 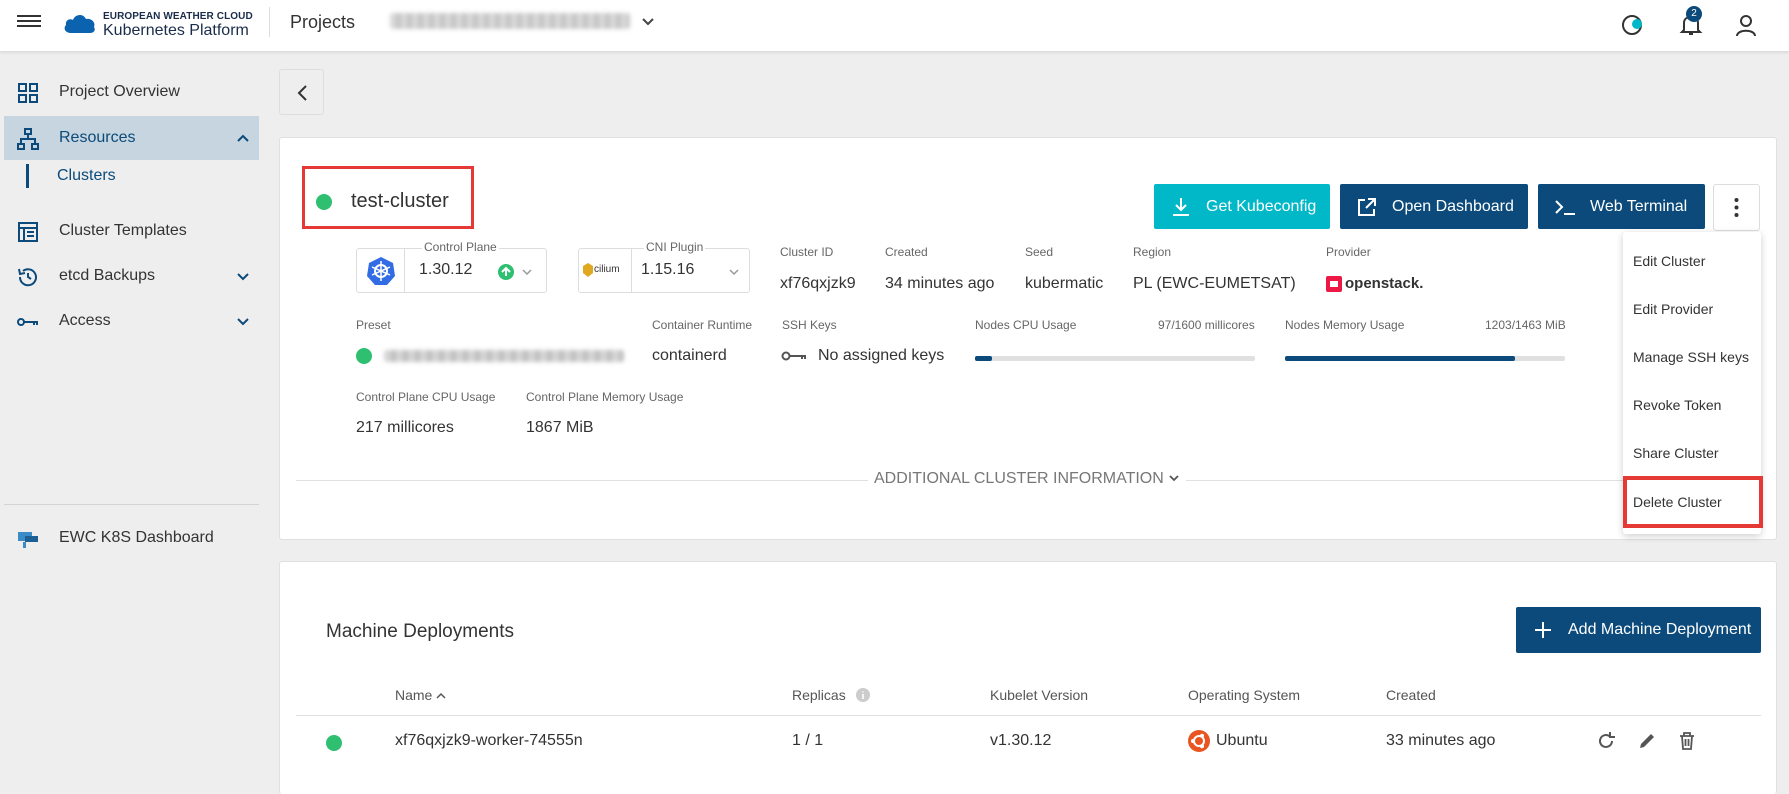 What do you see at coordinates (504, 356) in the screenshot?
I see `preset-value` at bounding box center [504, 356].